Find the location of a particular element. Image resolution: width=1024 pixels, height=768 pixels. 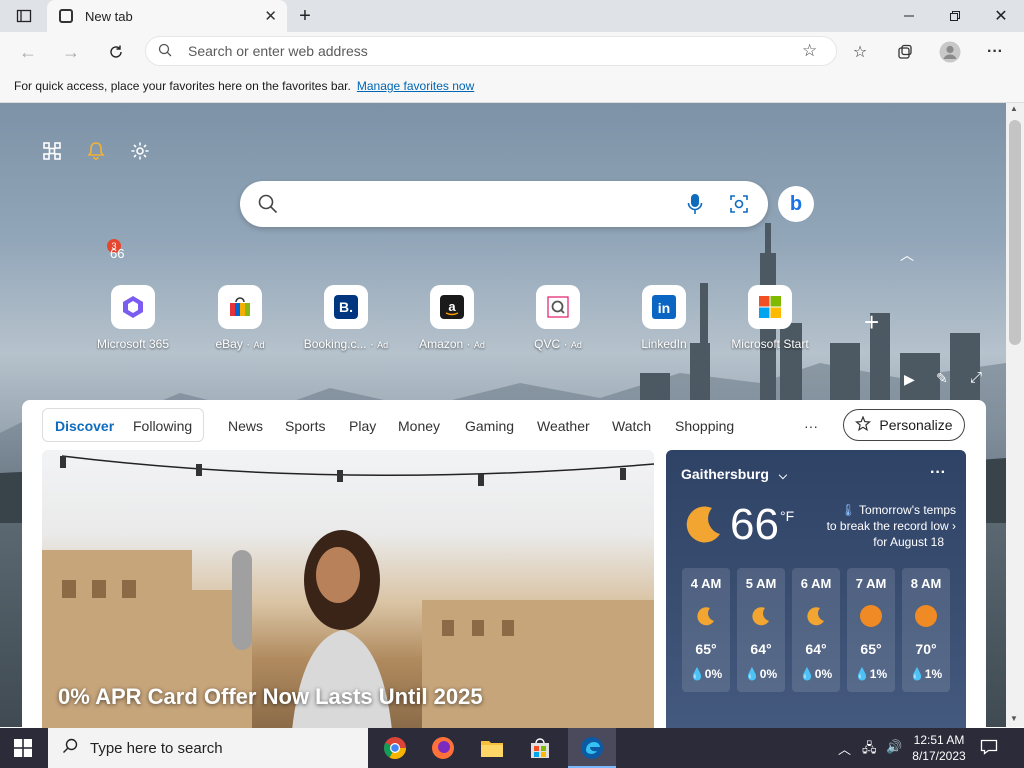

feed-tab-gaming: Gaming is located at coordinates (489, 426).